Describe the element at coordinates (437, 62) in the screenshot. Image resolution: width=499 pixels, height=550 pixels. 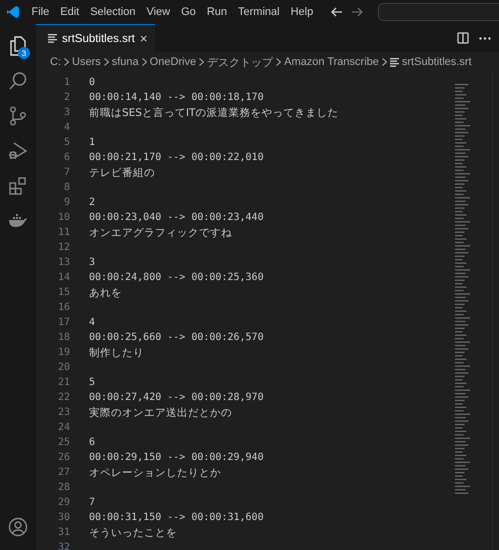
I see `breadcrumb-item: srtSubtitles.srt` at that location.